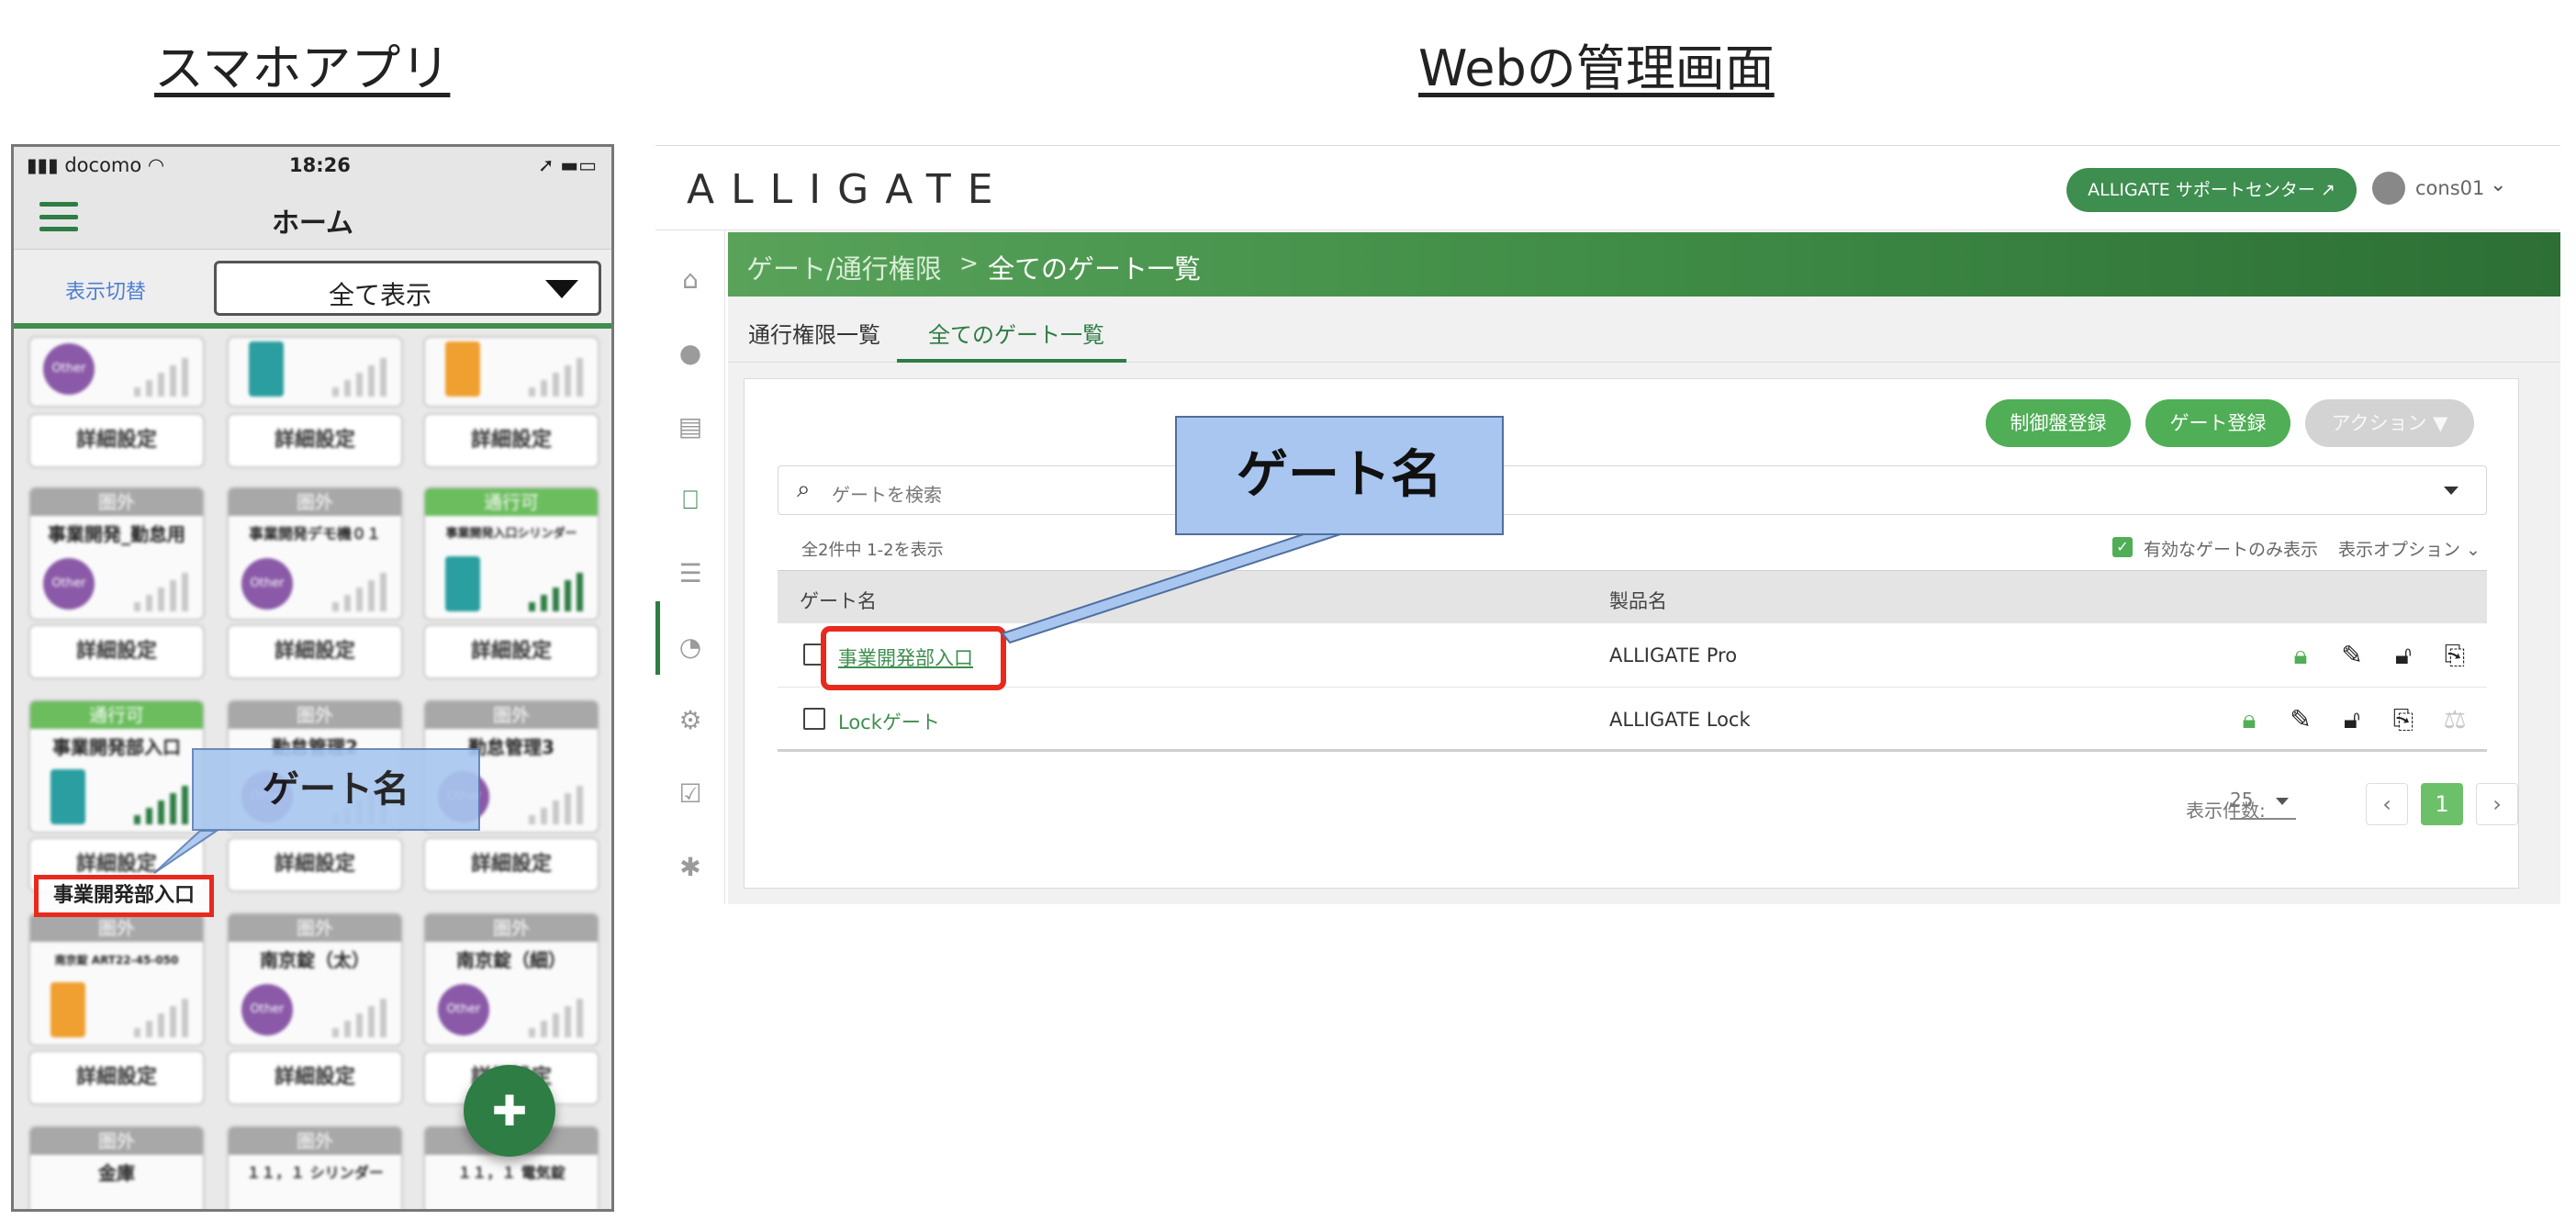 The width and height of the screenshot is (2576, 1220). What do you see at coordinates (1339, 476) in the screenshot?
I see `web-gate-name-callout: ゲート名` at bounding box center [1339, 476].